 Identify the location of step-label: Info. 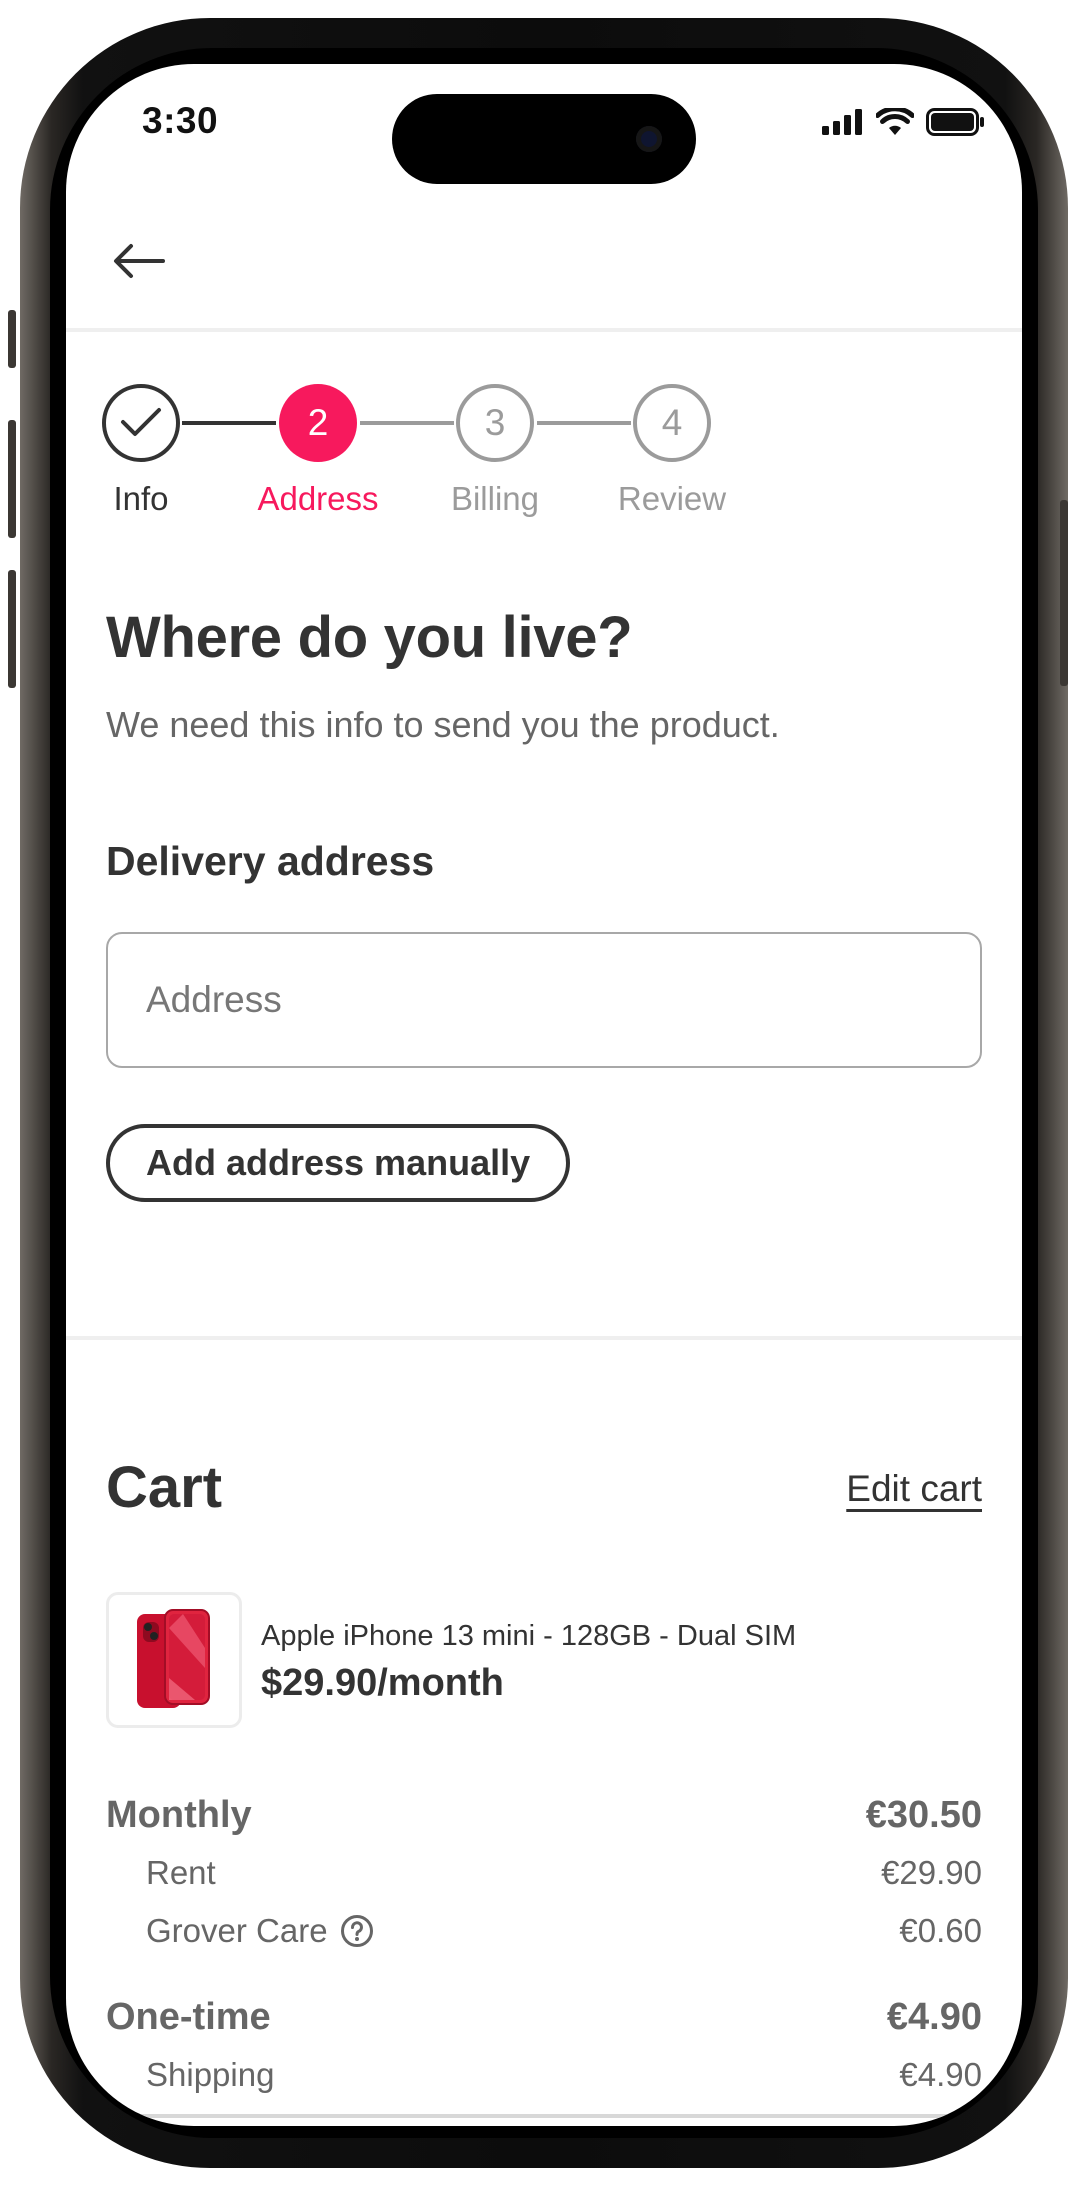
(141, 498).